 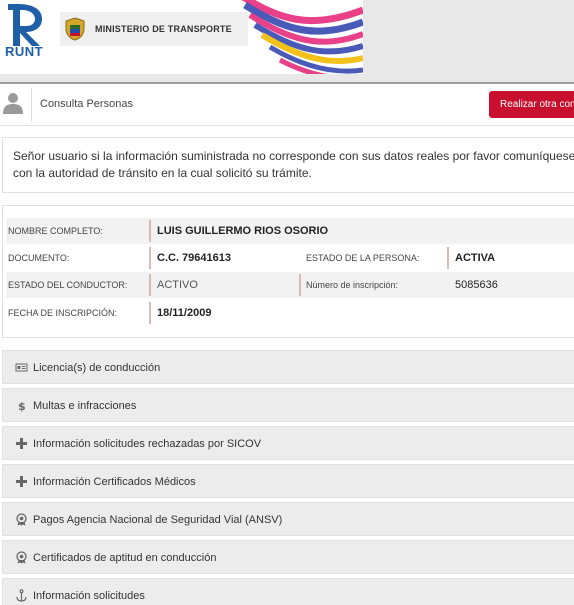 What do you see at coordinates (288, 591) in the screenshot?
I see `section-solicitudes: Información solicitudes` at bounding box center [288, 591].